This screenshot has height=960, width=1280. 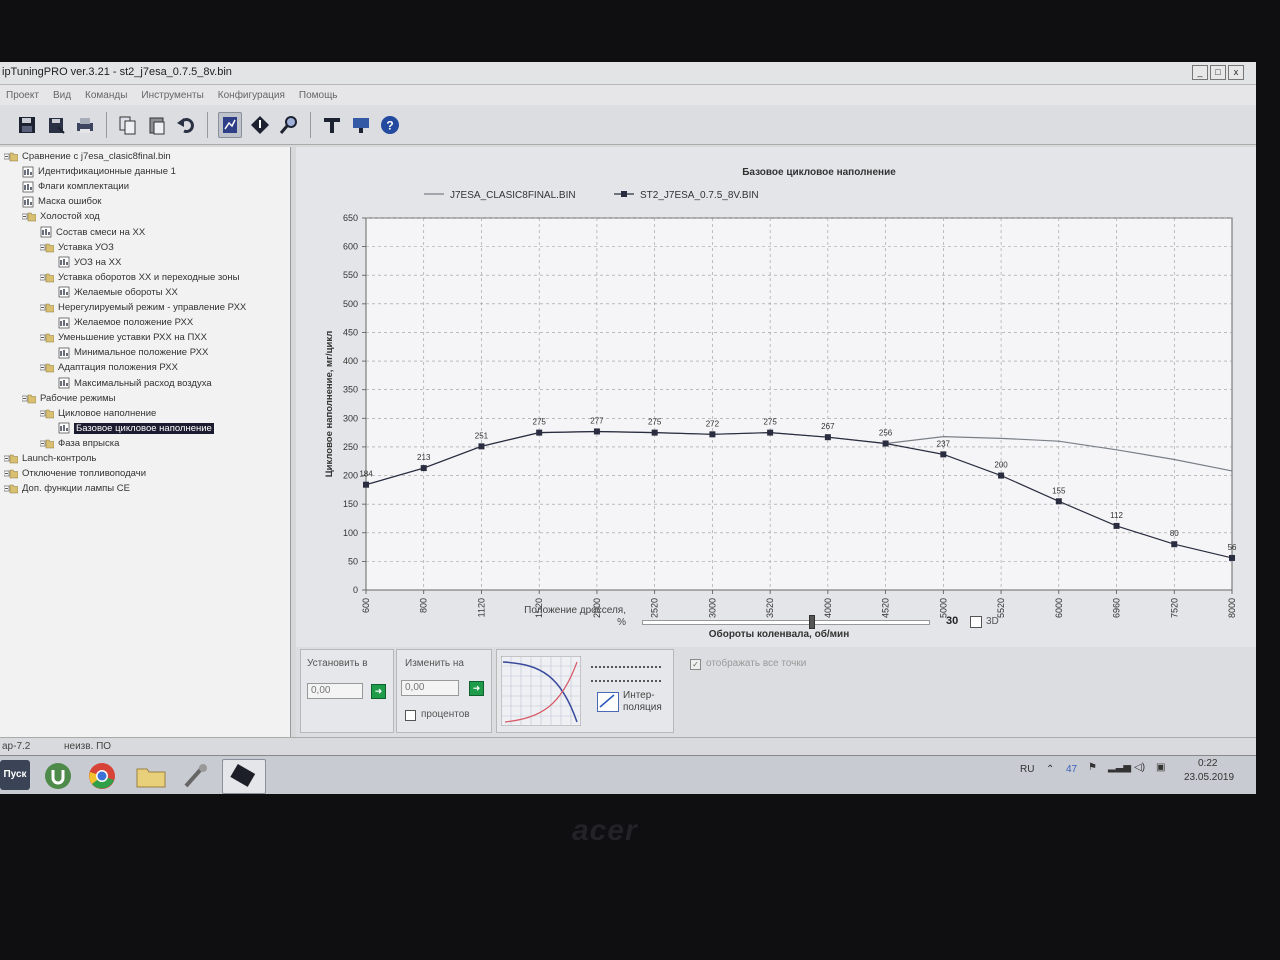 I want to click on tree-item: Желаемые обороты ХХ, so click(x=118, y=292).